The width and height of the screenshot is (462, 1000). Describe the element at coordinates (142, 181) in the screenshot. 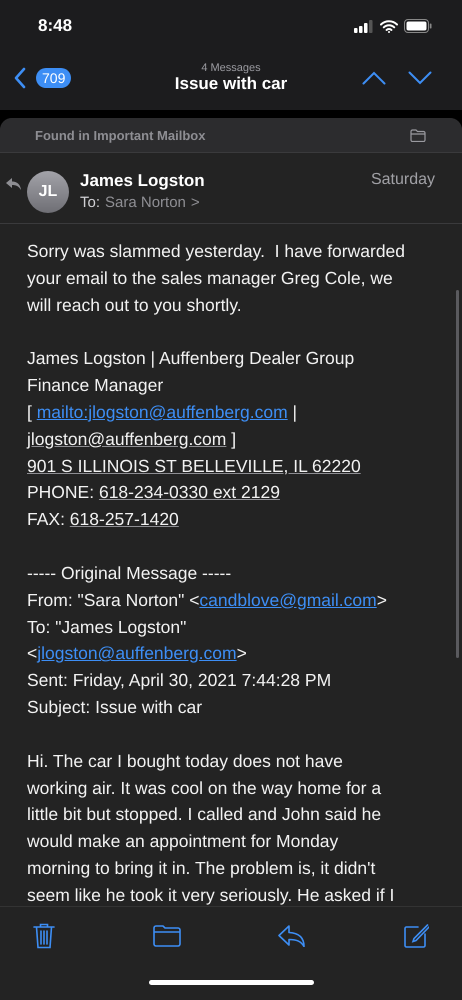

I see `sender-name: James Logston` at that location.